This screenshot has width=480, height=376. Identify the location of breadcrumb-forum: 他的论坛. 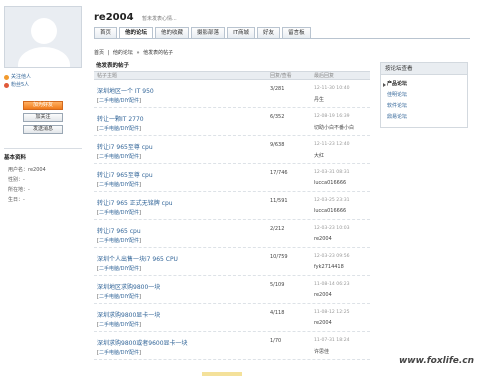
(123, 53).